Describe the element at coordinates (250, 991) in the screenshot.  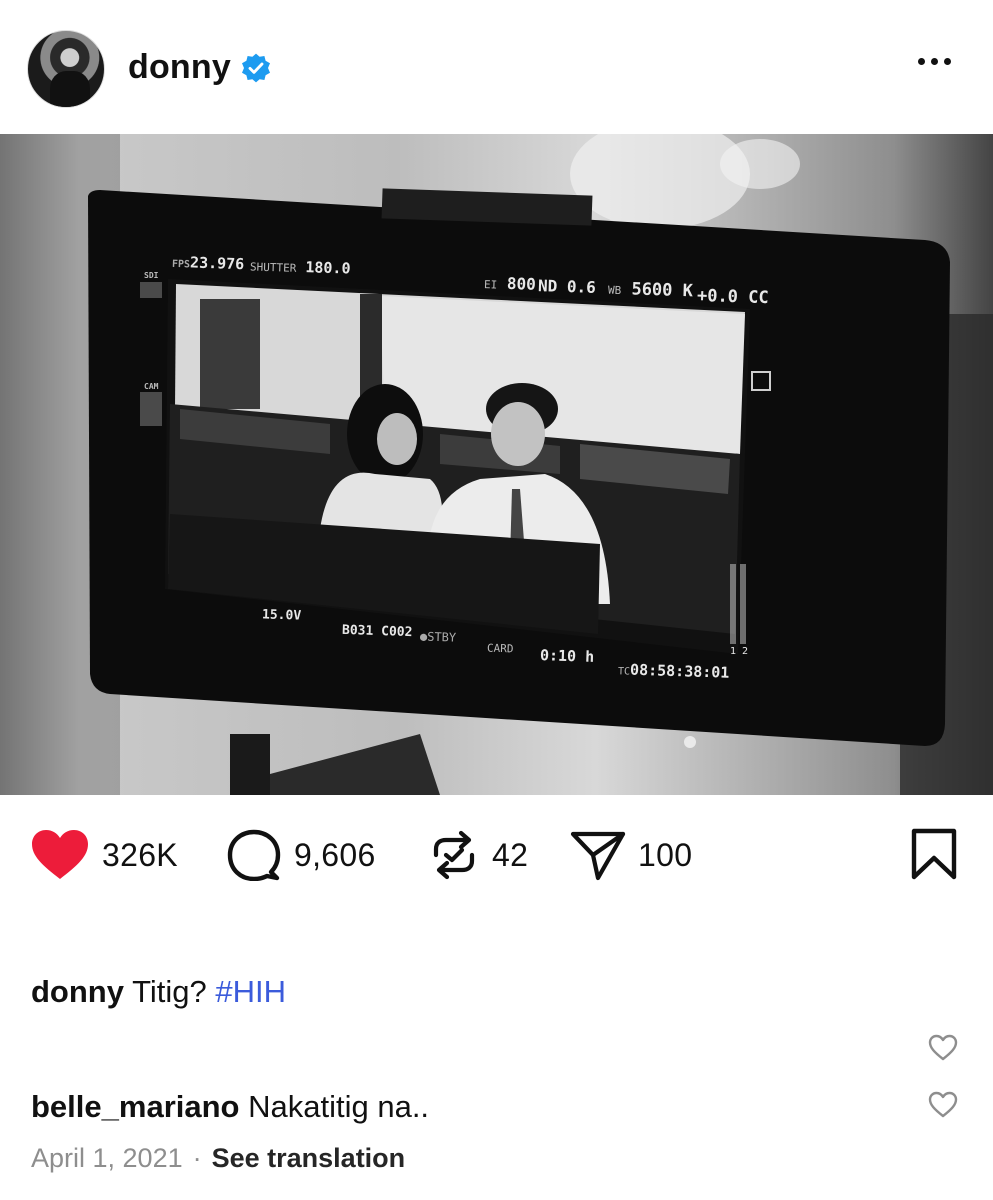
I see `caption-hashtag: #HIH` at that location.